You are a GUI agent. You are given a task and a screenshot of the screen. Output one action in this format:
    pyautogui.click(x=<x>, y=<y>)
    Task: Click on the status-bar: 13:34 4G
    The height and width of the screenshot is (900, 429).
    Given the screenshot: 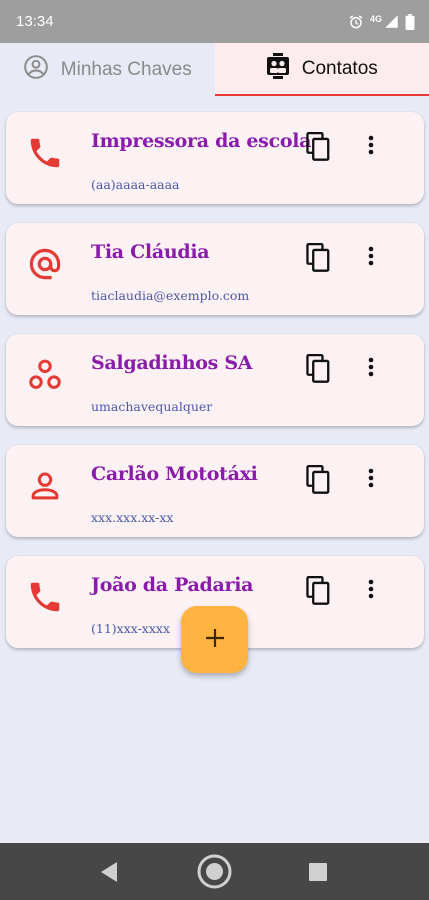 What is the action you would take?
    pyautogui.click(x=214, y=21)
    